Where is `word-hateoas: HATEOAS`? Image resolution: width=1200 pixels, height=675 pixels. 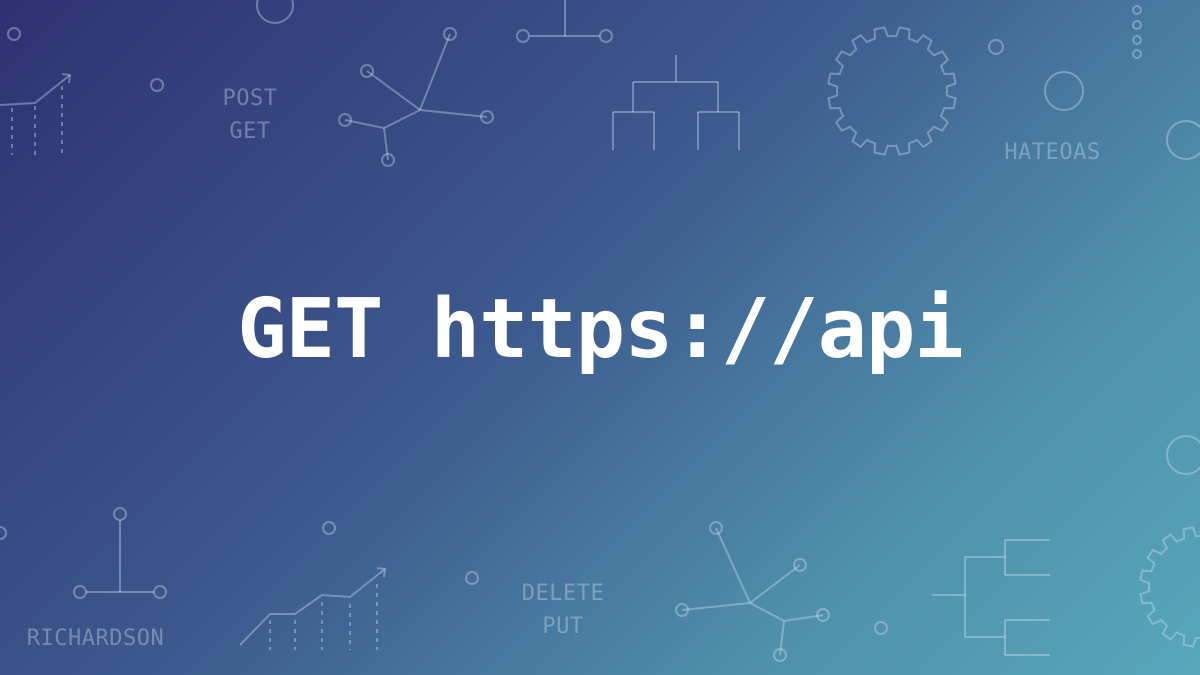 word-hateoas: HATEOAS is located at coordinates (1052, 152).